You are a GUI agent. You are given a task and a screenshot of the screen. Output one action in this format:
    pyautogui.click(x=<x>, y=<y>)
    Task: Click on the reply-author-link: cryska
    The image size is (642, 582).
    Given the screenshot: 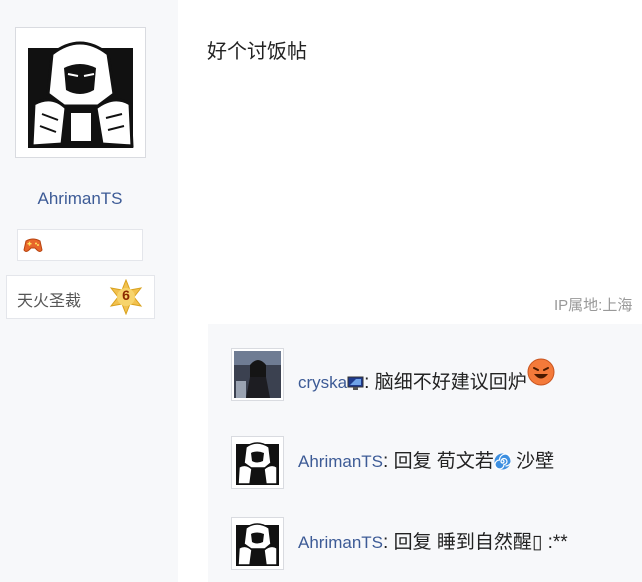 What is the action you would take?
    pyautogui.click(x=322, y=382)
    